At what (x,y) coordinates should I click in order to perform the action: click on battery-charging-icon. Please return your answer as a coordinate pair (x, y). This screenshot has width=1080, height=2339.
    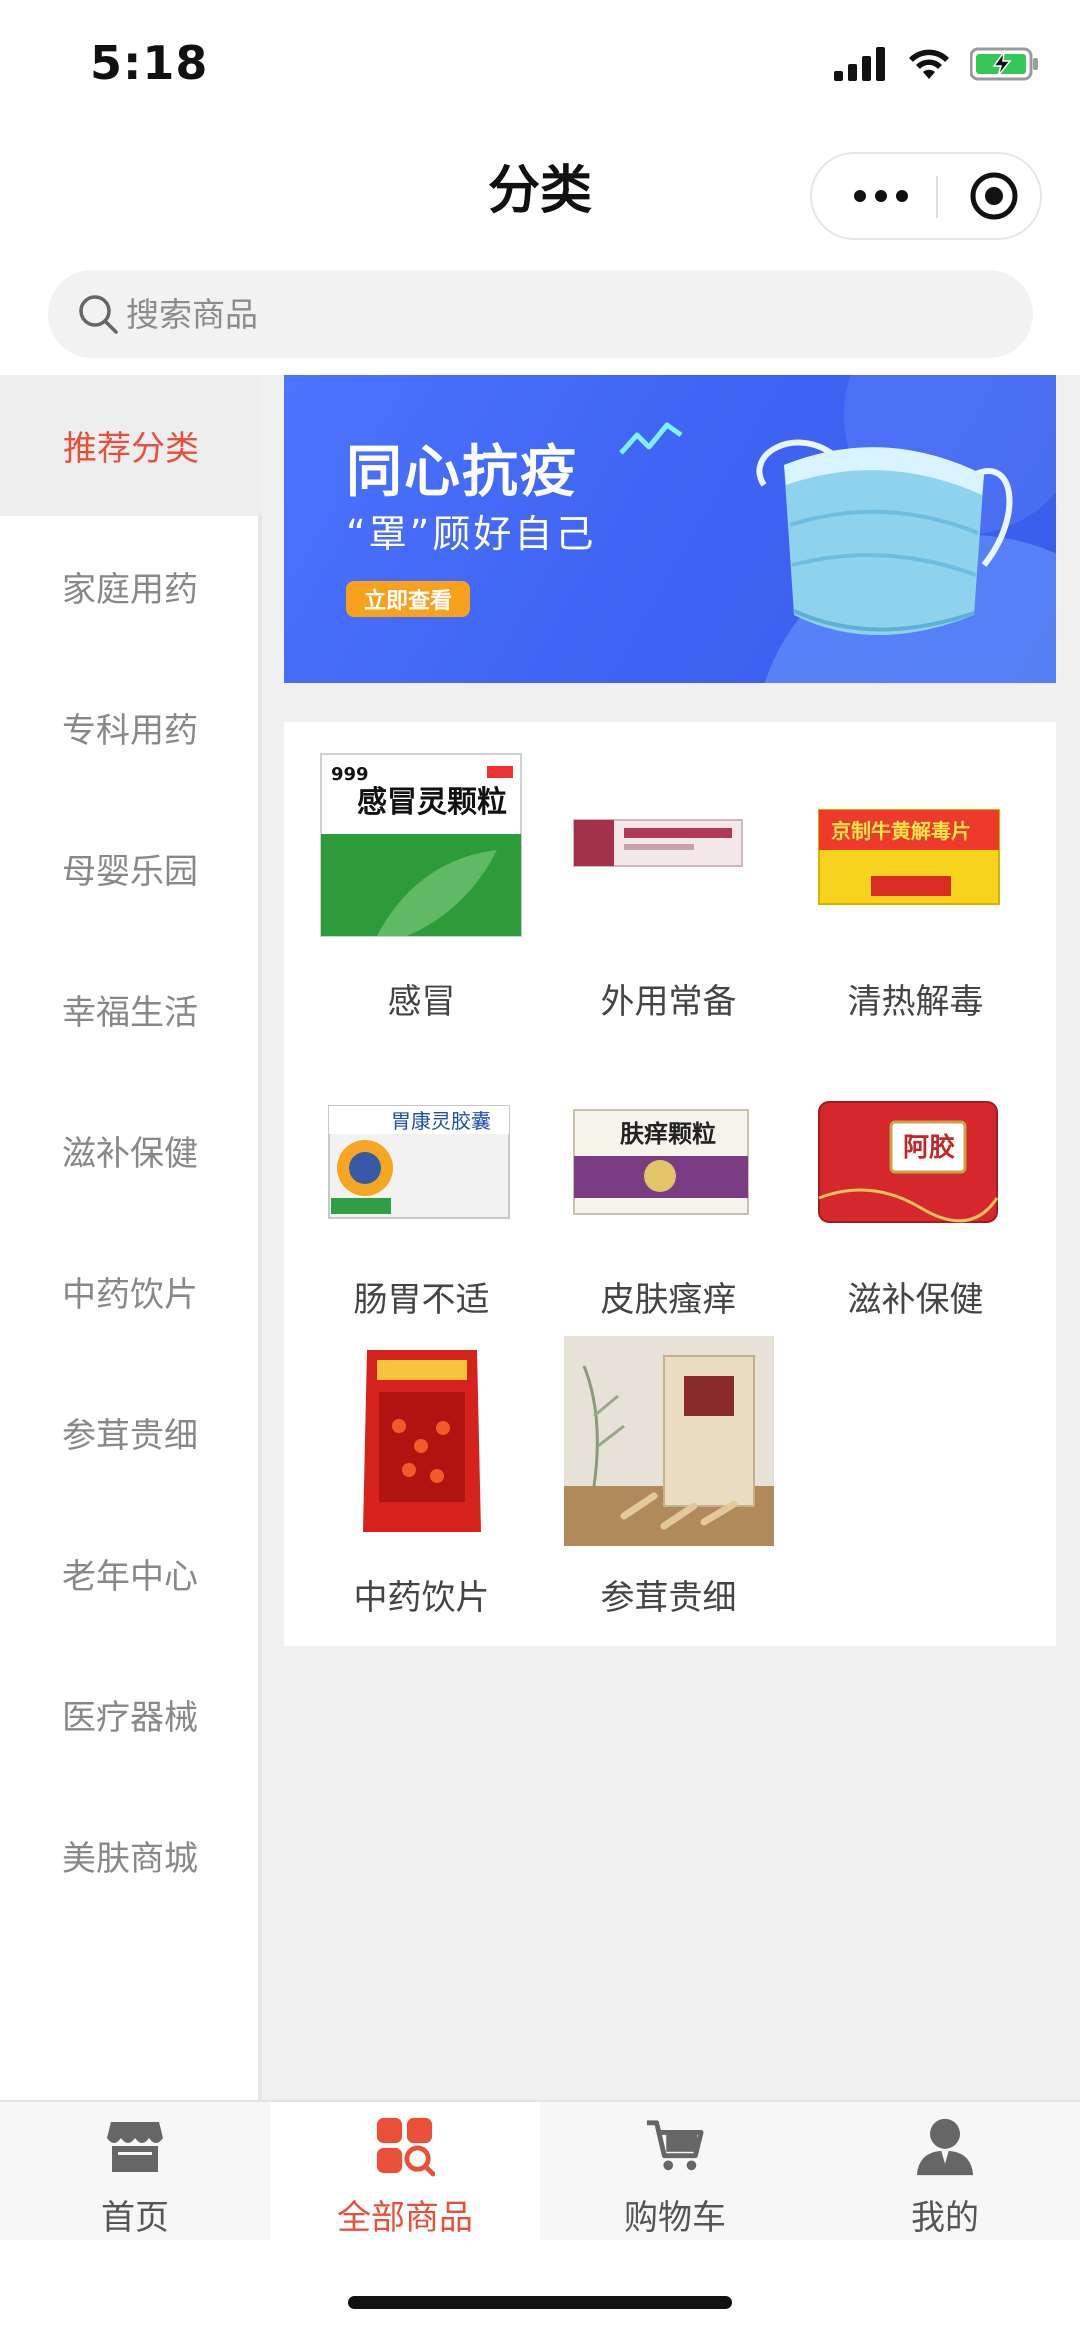
    Looking at the image, I should click on (1004, 64).